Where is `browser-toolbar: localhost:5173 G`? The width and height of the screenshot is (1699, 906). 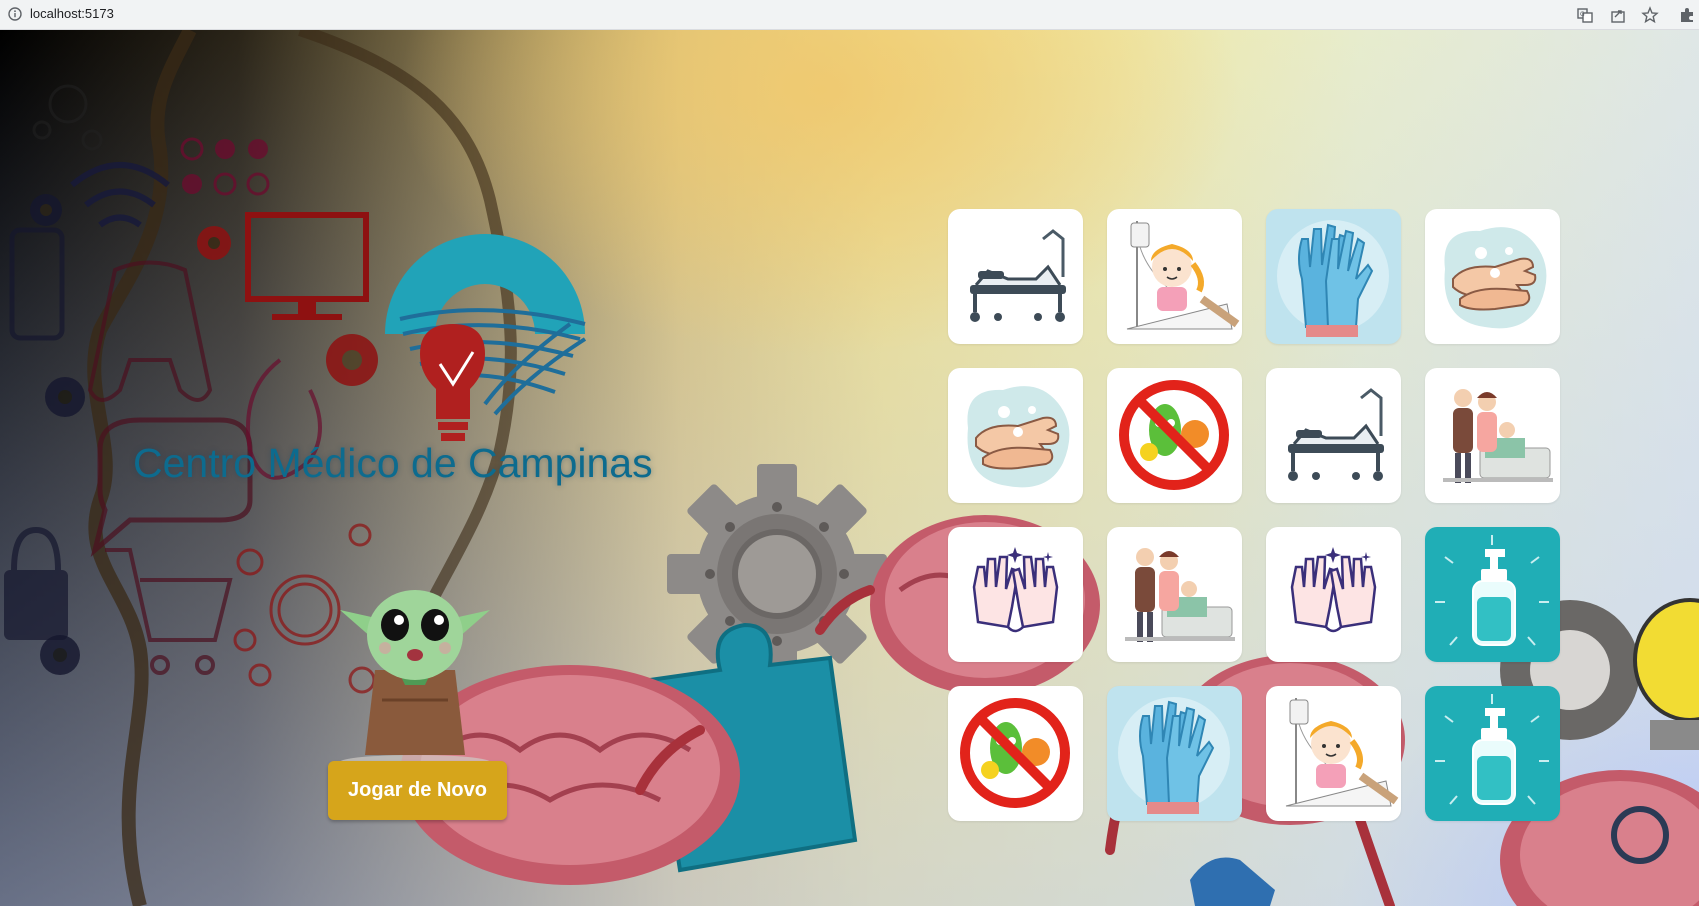
browser-toolbar: localhost:5173 G is located at coordinates (849, 15).